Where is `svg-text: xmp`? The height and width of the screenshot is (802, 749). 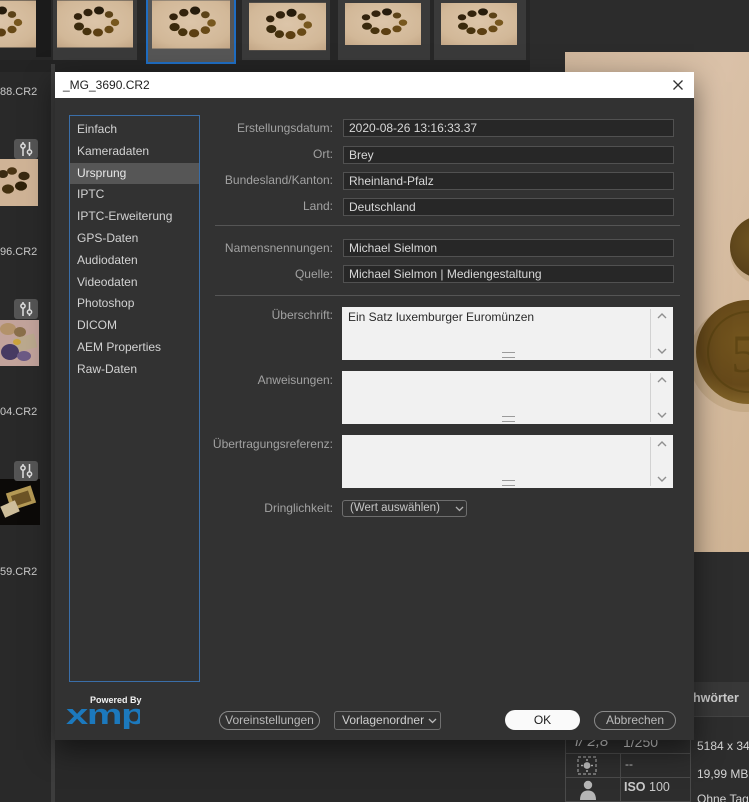
svg-text: xmp is located at coordinates (103, 715).